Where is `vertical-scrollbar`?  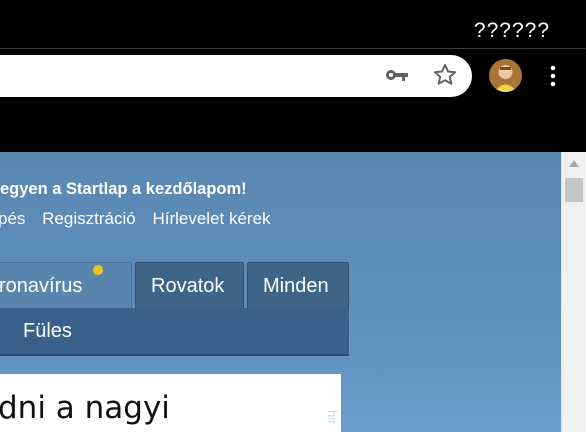 vertical-scrollbar is located at coordinates (573, 292).